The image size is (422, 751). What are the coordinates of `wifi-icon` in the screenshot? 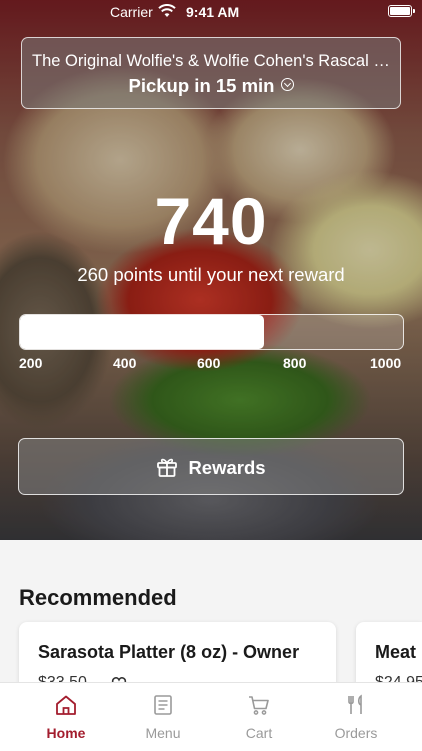 It's located at (167, 10).